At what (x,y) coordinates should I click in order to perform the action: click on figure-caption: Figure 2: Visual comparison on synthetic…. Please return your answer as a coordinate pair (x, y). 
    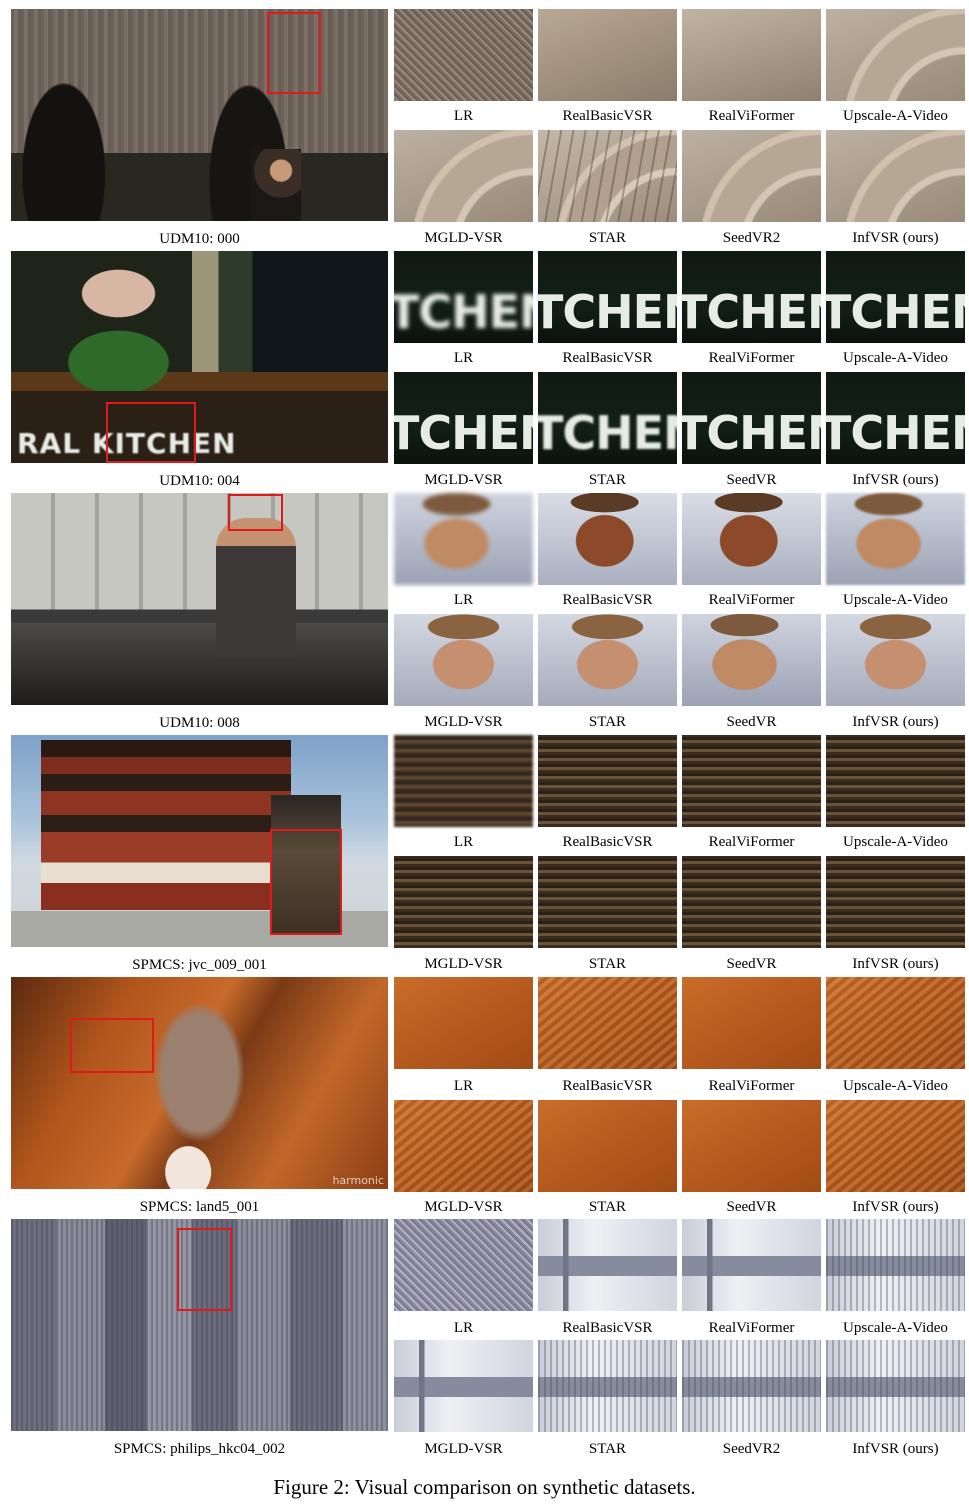
    Looking at the image, I should click on (484, 1487).